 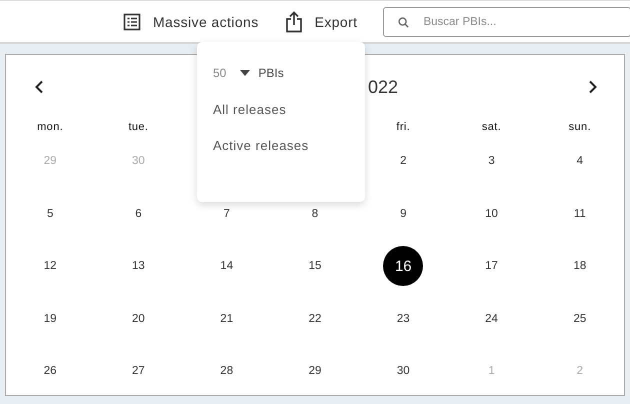 What do you see at coordinates (50, 318) in the screenshot?
I see `calendar-day: 19` at bounding box center [50, 318].